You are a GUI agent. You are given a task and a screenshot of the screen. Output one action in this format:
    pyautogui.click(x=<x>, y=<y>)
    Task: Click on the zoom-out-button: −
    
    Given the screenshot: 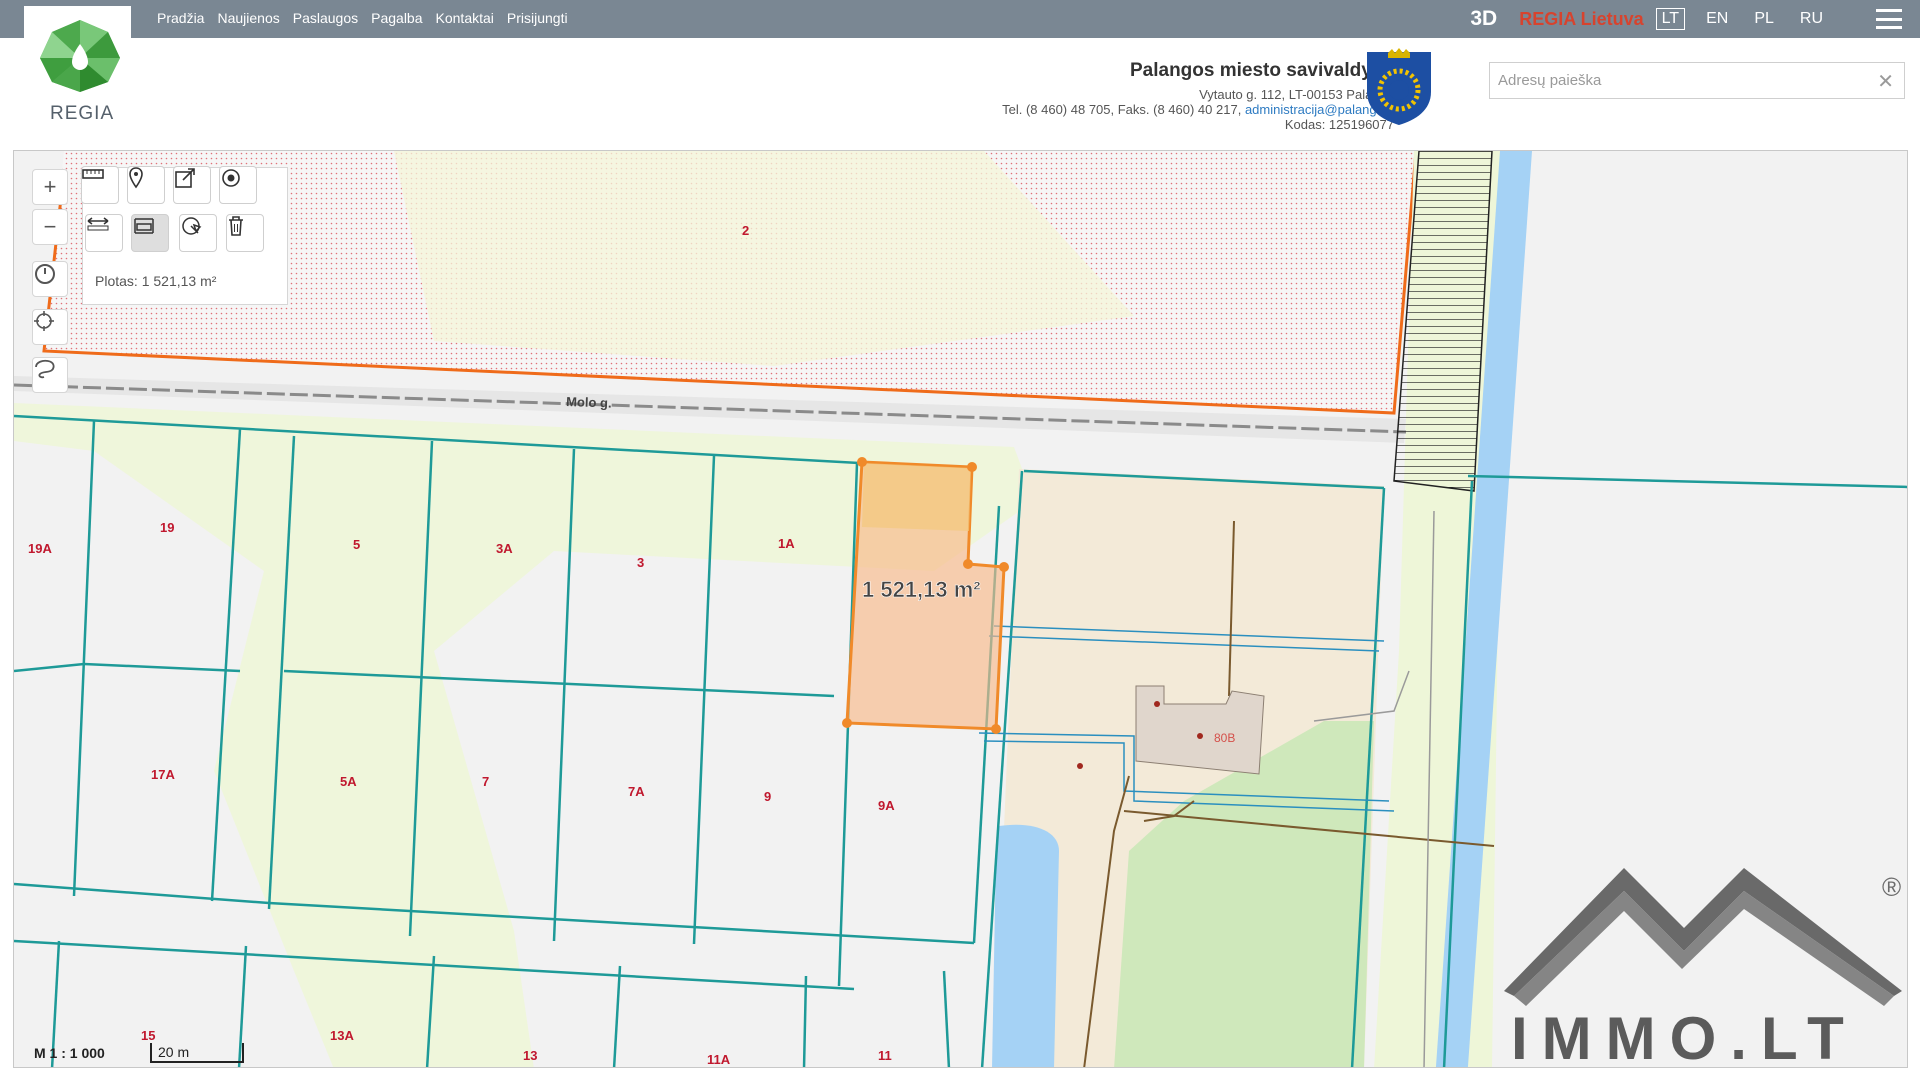 What is the action you would take?
    pyautogui.click(x=50, y=227)
    